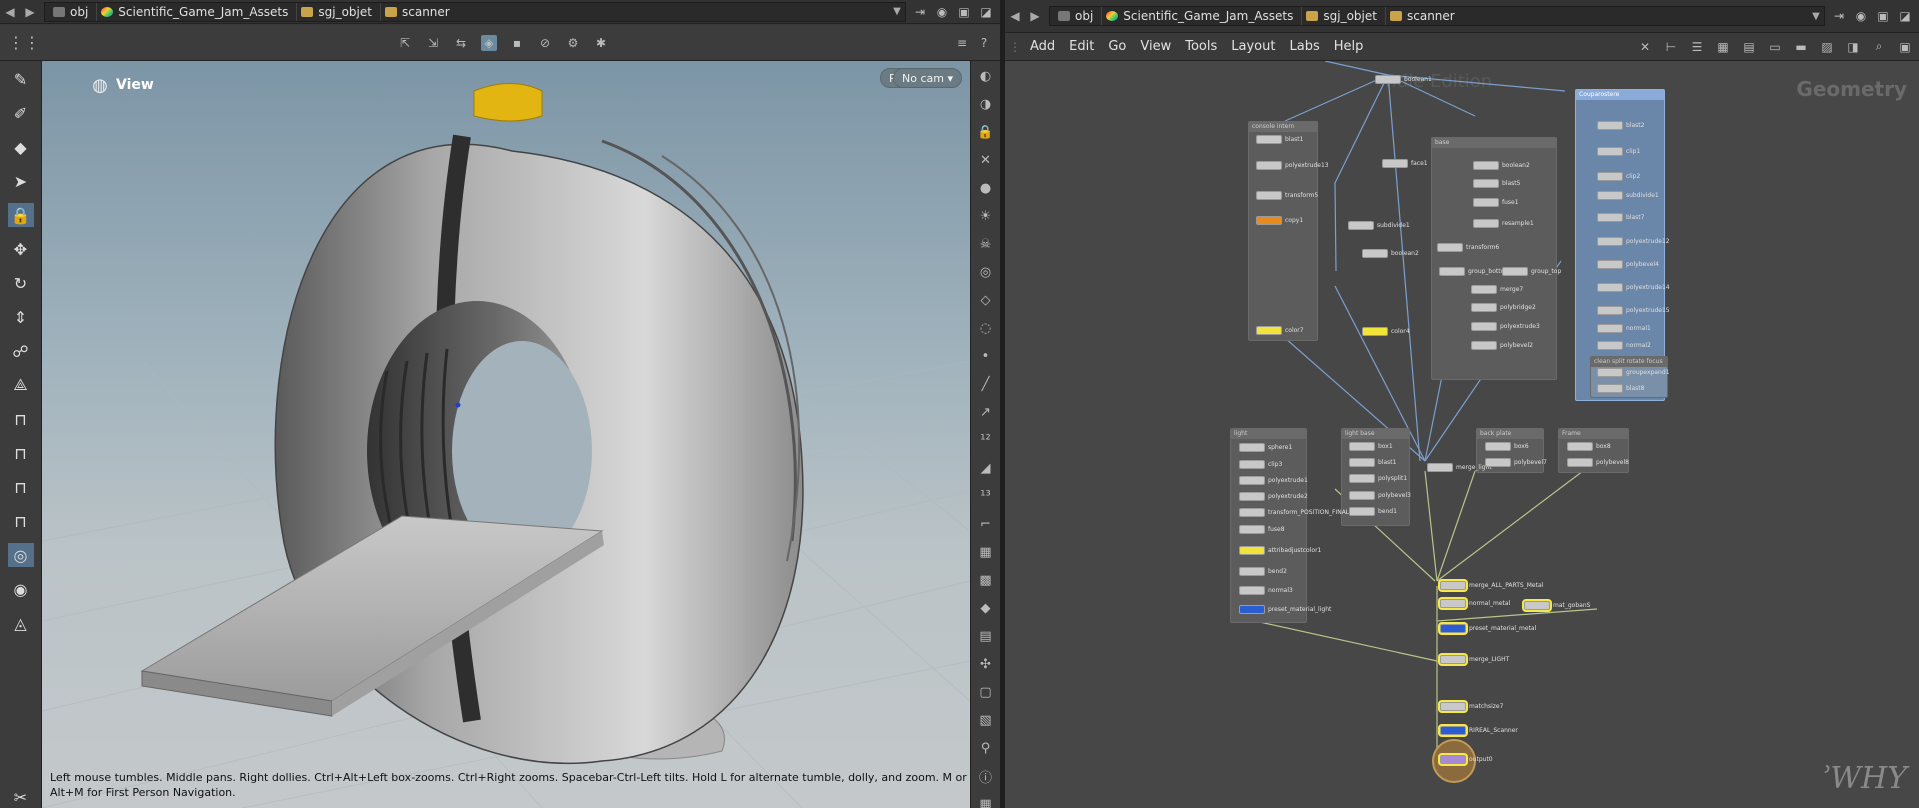 The width and height of the screenshot is (1919, 808). Describe the element at coordinates (1263, 571) in the screenshot. I see `sop-node: bend2` at that location.